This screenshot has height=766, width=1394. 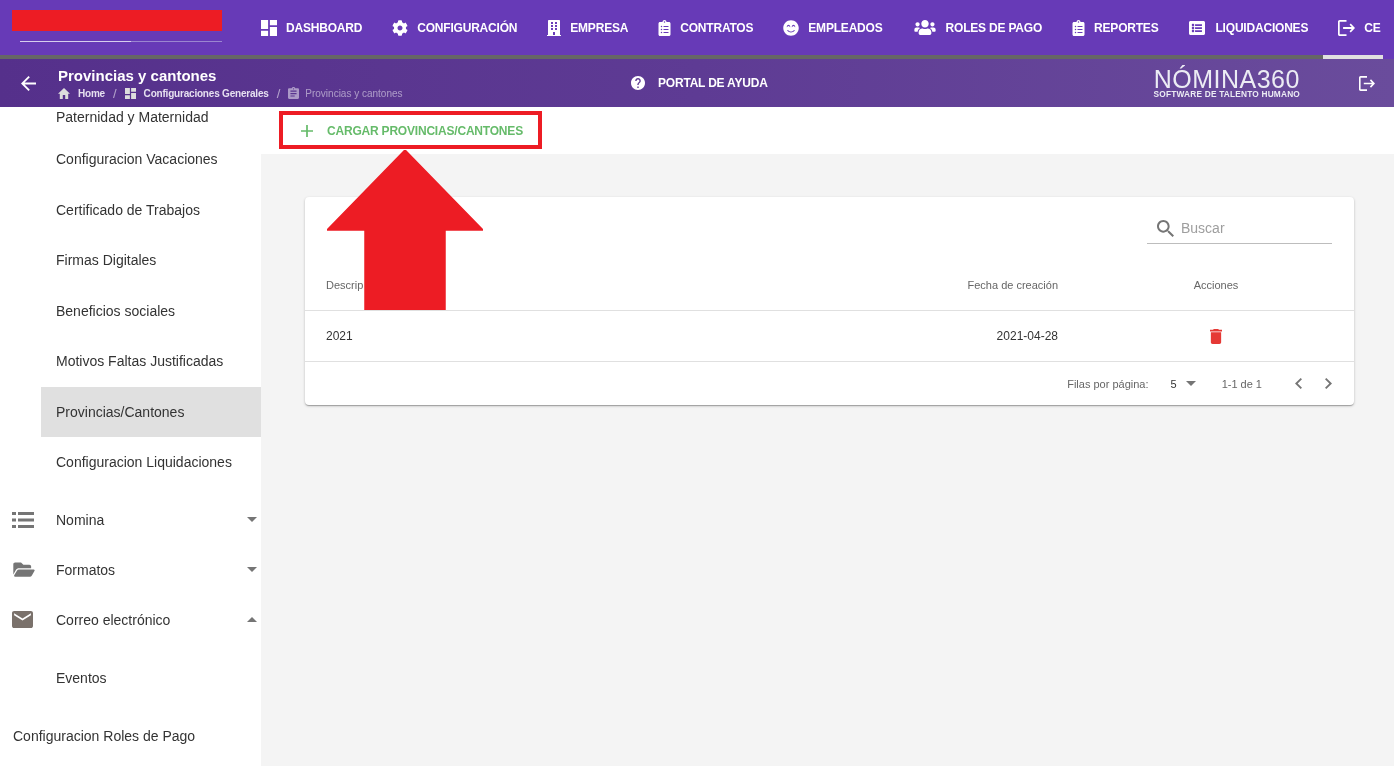 What do you see at coordinates (151, 411) in the screenshot?
I see `sidebar-item: Provincias/Cantones` at bounding box center [151, 411].